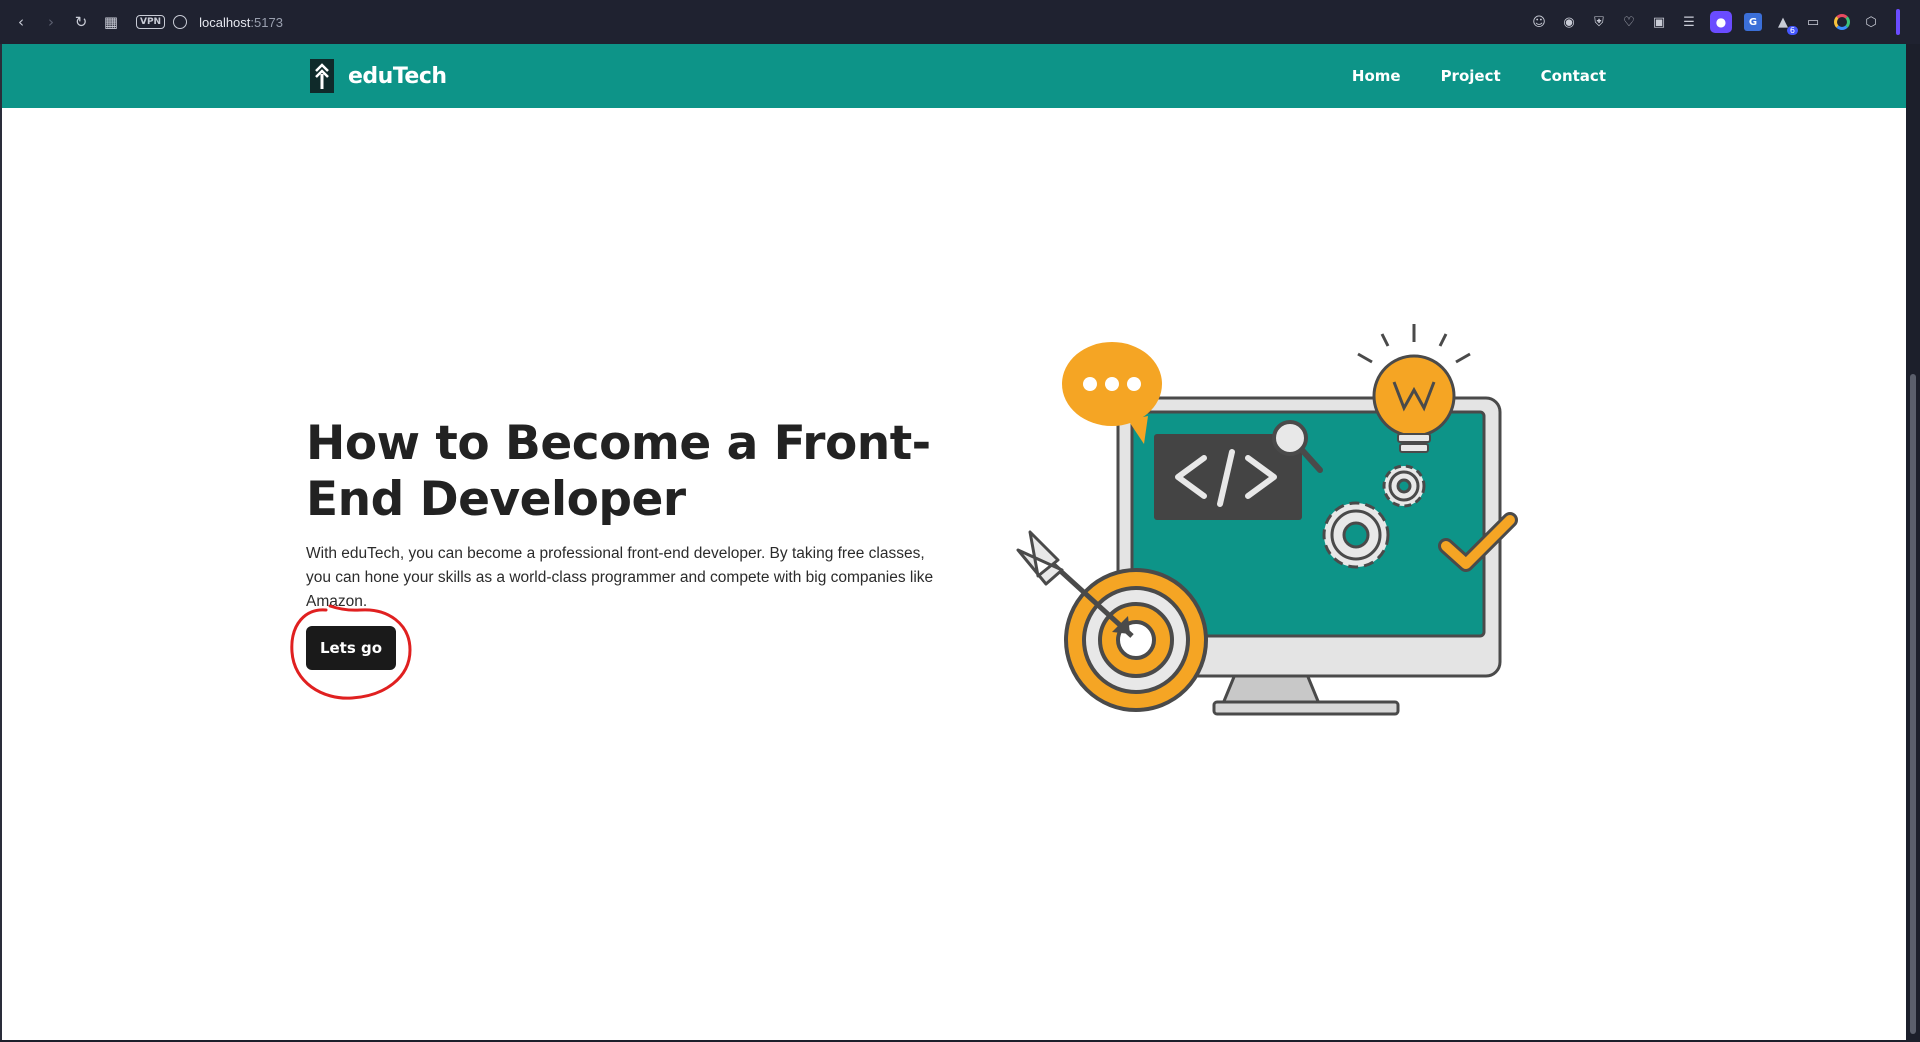  I want to click on cta-wrapper: Lets go, so click(351, 652).